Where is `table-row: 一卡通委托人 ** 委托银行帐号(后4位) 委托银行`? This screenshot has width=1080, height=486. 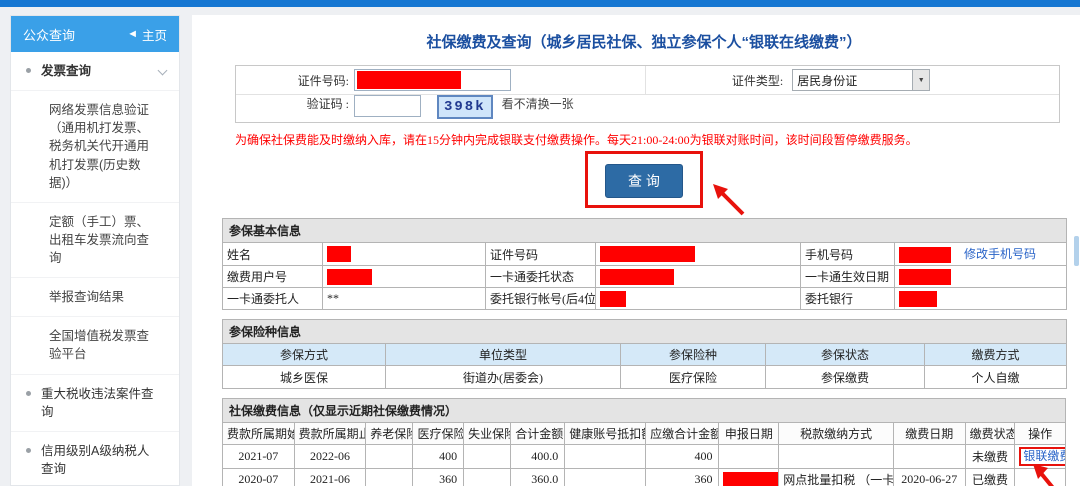 table-row: 一卡通委托人 ** 委托银行帐号(后4位) 委托银行 is located at coordinates (645, 299).